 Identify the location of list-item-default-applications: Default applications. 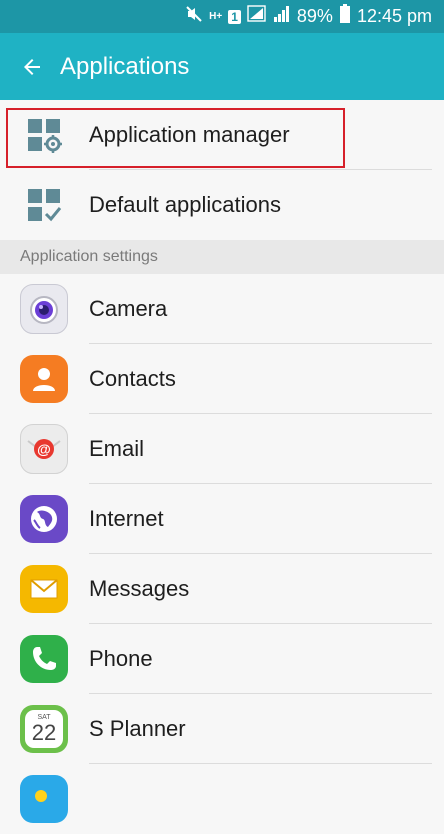
(222, 205).